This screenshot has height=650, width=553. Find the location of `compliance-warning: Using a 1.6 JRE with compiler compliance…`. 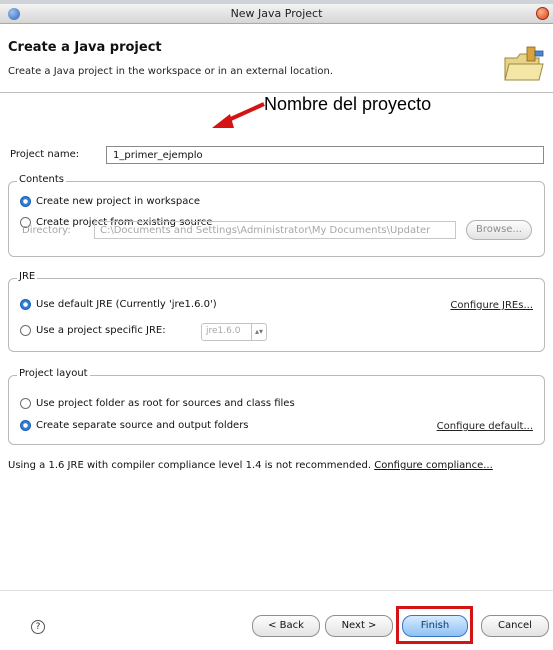

compliance-warning: Using a 1.6 JRE with compiler compliance… is located at coordinates (250, 465).